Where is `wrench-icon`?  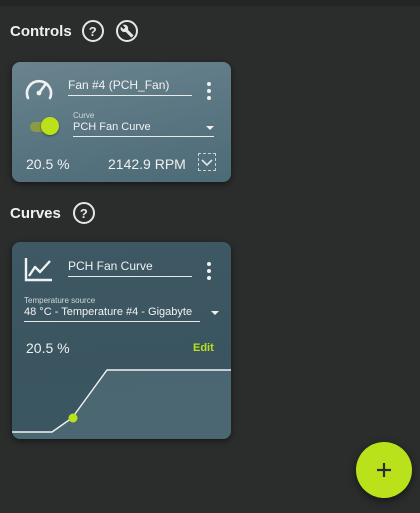
wrench-icon is located at coordinates (126, 31).